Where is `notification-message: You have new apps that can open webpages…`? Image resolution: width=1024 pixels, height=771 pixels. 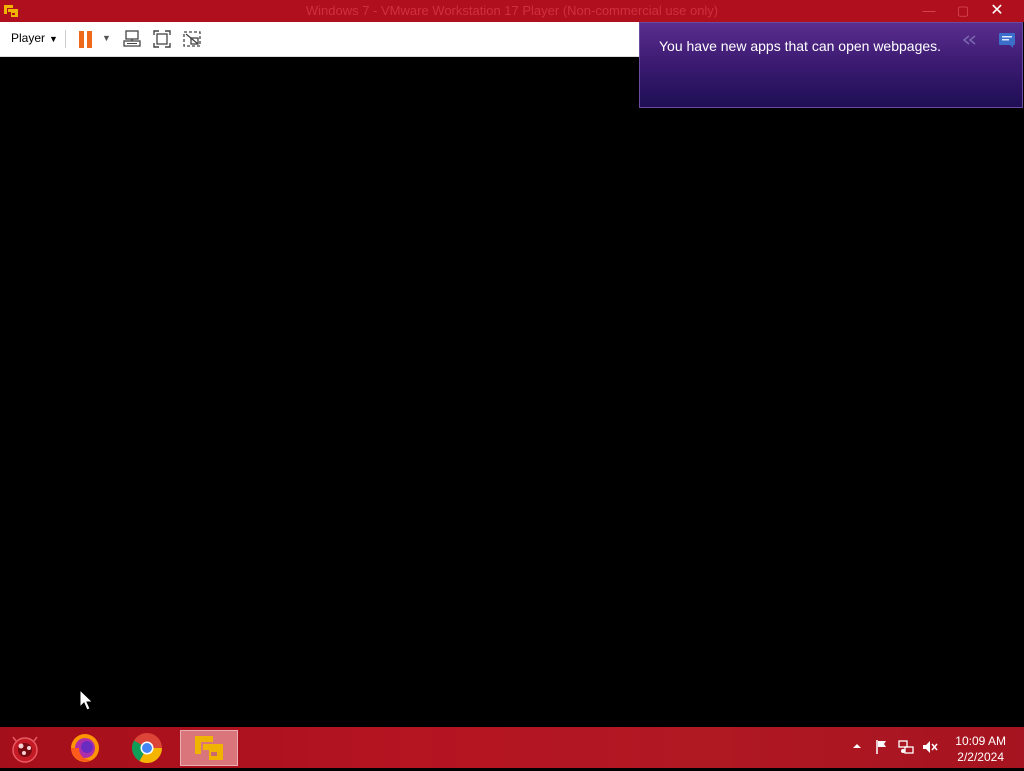 notification-message: You have new apps that can open webpages… is located at coordinates (800, 46).